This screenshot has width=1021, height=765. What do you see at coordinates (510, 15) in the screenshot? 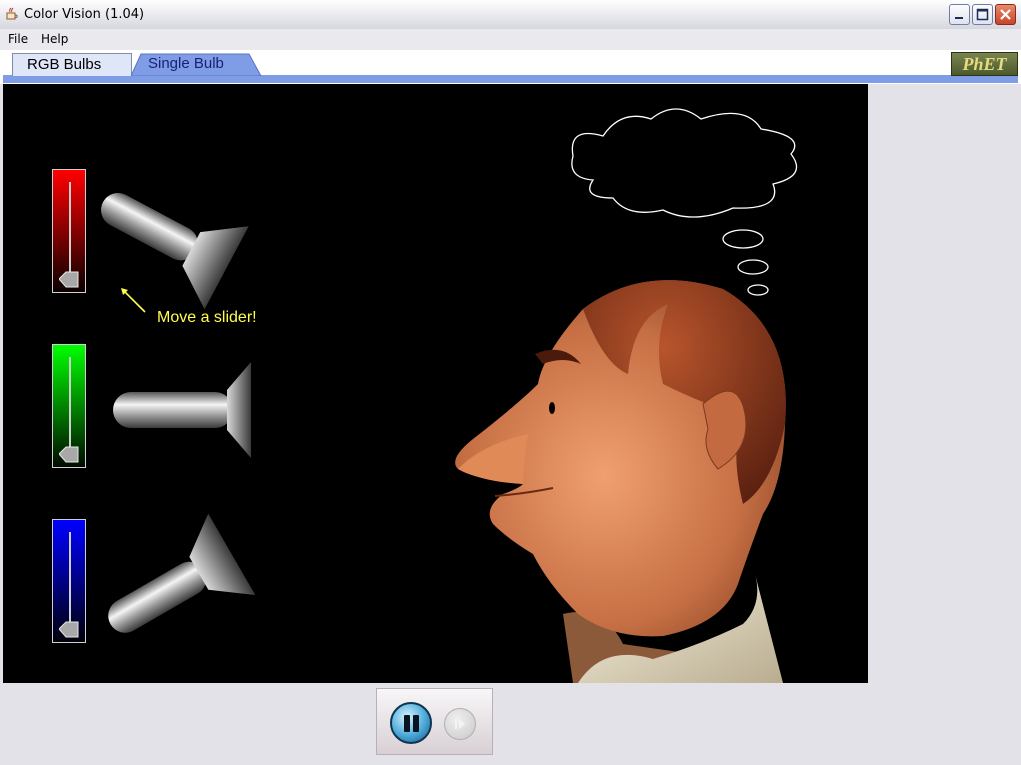
I see `title-bar: Color Vision (1.04)` at bounding box center [510, 15].